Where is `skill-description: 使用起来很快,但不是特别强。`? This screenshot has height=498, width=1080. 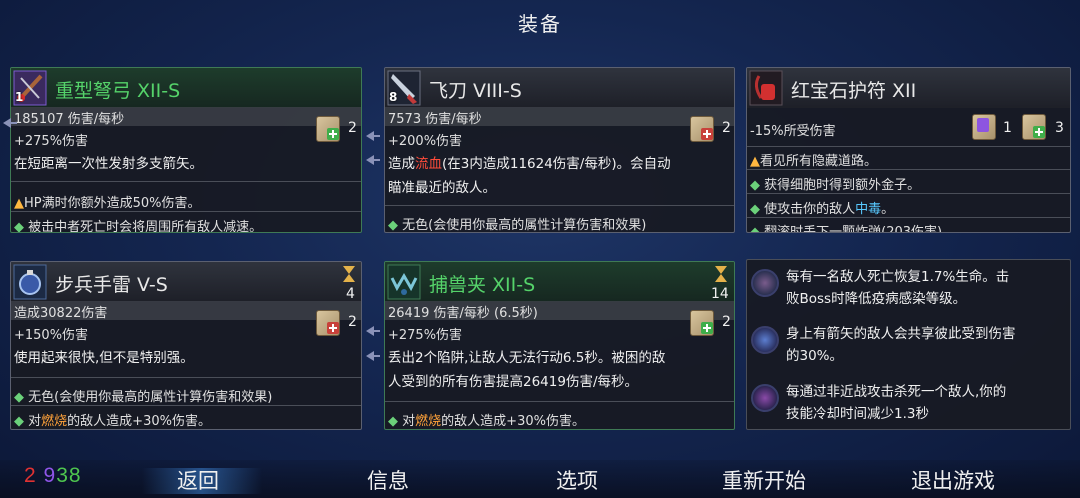
skill-description: 使用起来很快,但不是特别强。 is located at coordinates (104, 358).